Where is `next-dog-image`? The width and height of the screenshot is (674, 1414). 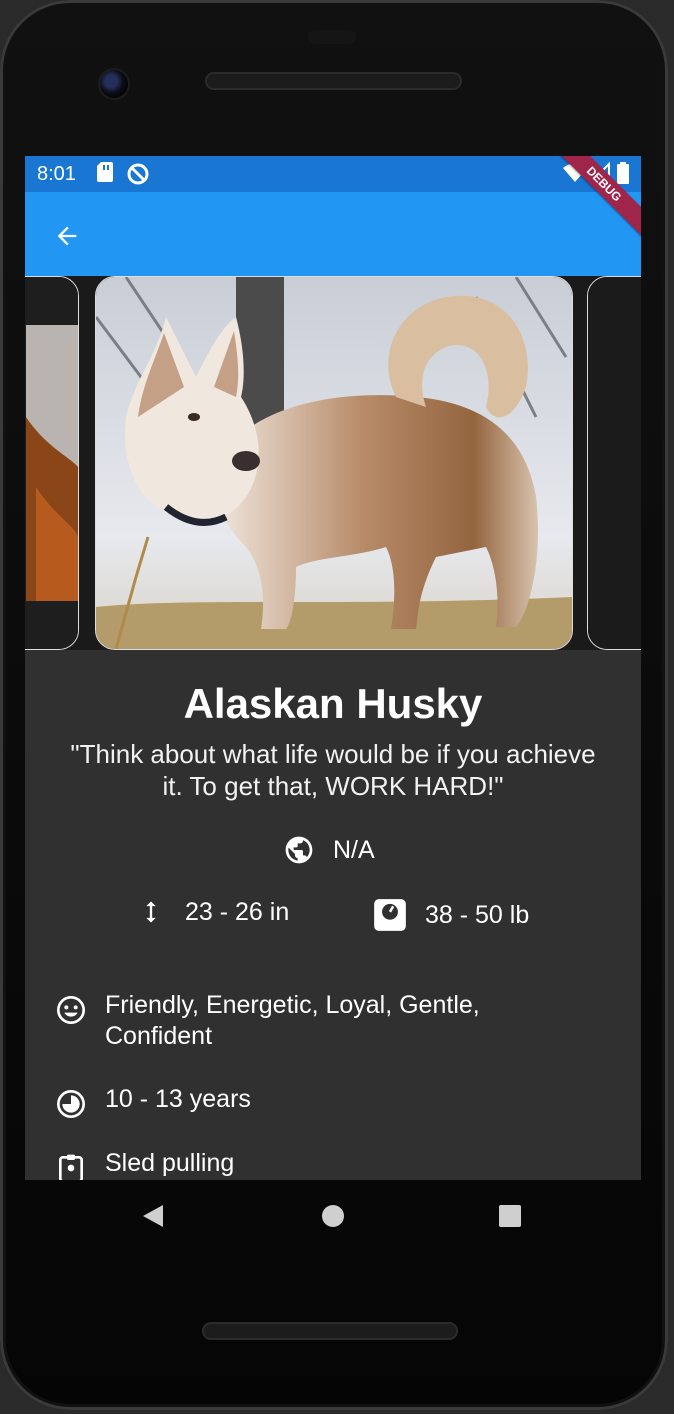
next-dog-image is located at coordinates (614, 463).